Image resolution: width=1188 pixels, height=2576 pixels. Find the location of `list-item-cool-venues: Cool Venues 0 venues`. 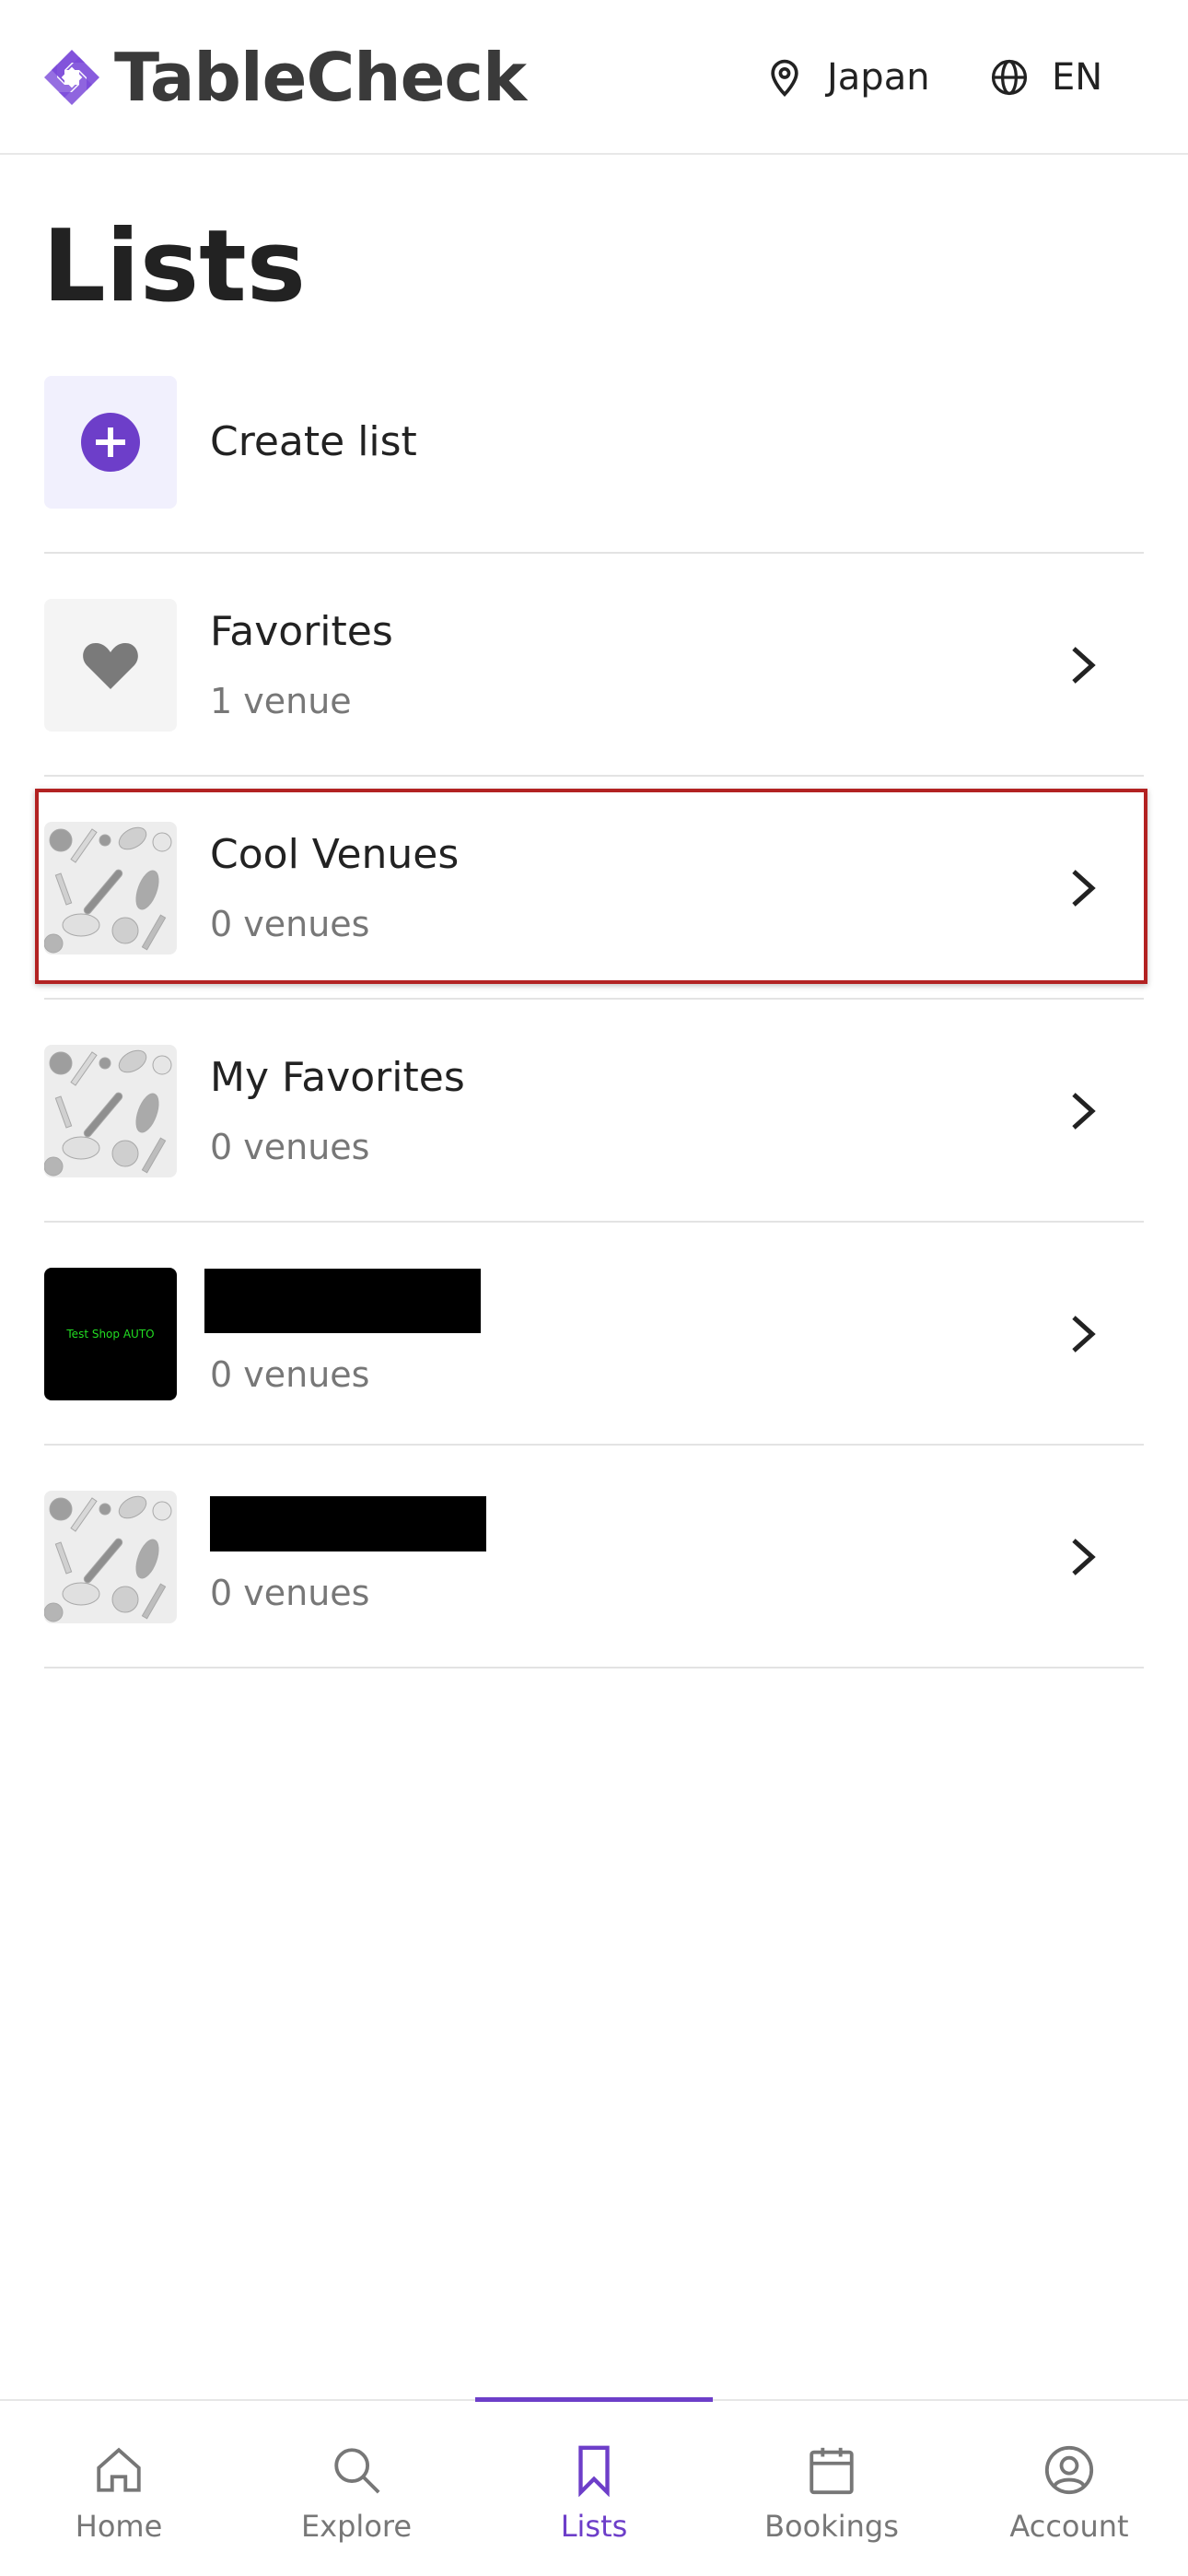

list-item-cool-venues: Cool Venues 0 venues is located at coordinates (594, 888).